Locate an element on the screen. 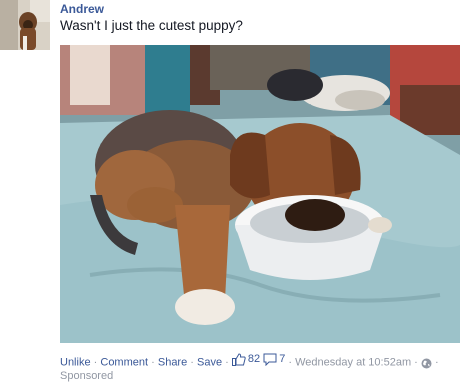  avatar-image is located at coordinates (25, 25).